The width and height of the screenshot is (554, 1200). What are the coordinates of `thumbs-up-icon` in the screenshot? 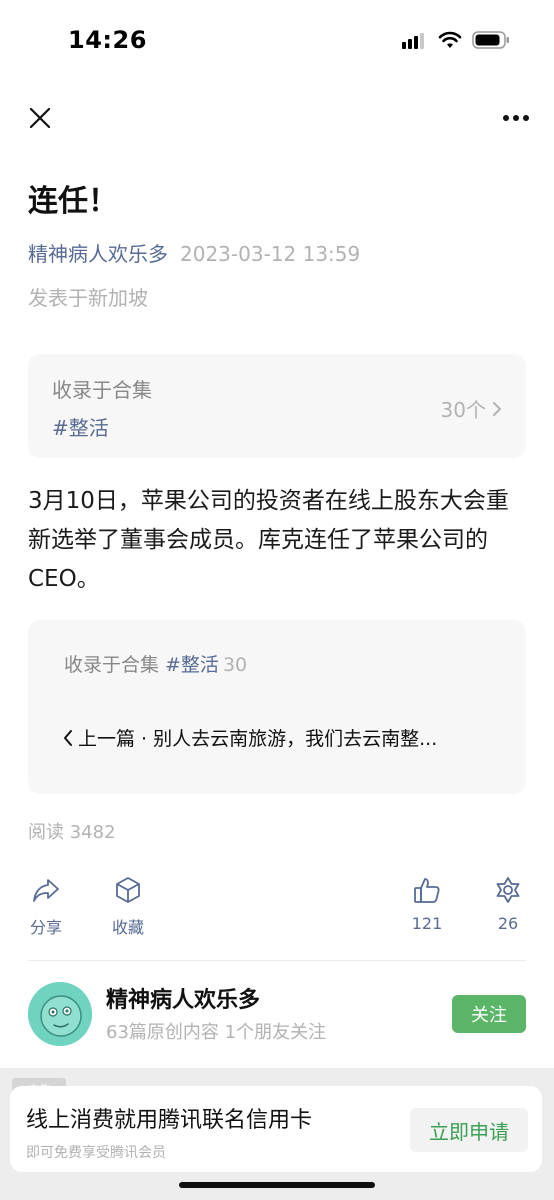 It's located at (427, 890).